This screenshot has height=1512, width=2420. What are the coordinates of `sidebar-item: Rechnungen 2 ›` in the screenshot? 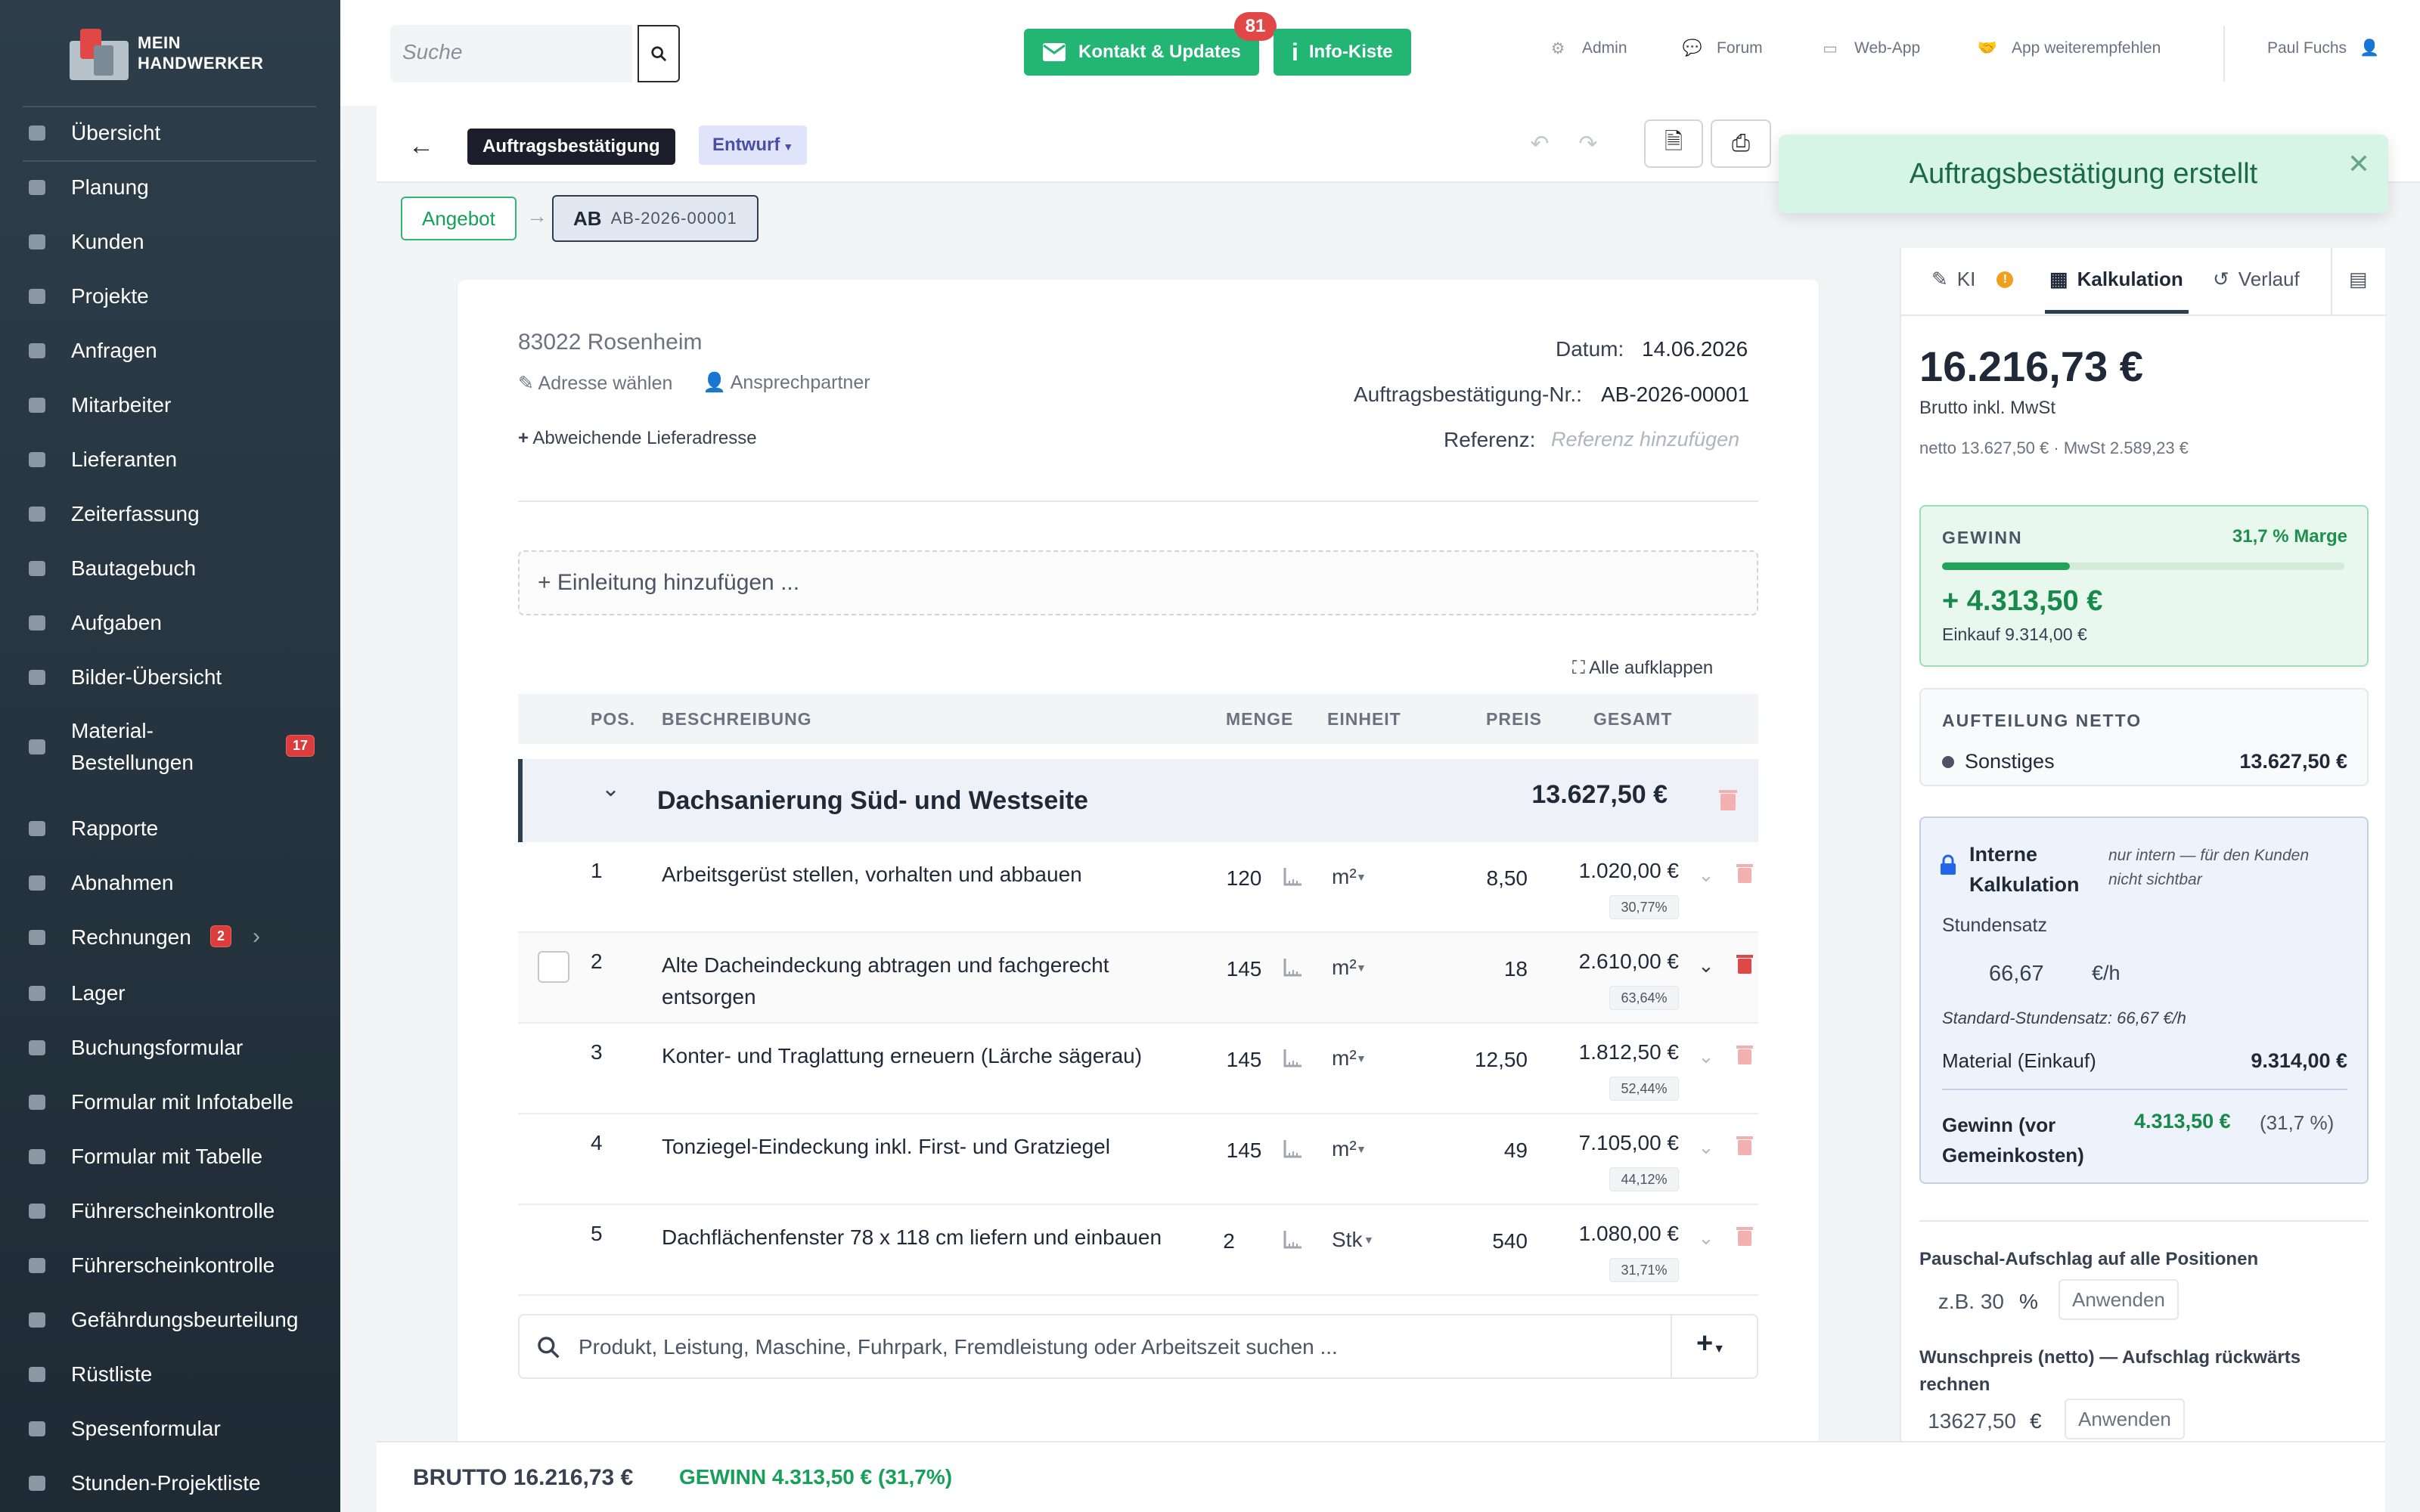 It's located at (170, 937).